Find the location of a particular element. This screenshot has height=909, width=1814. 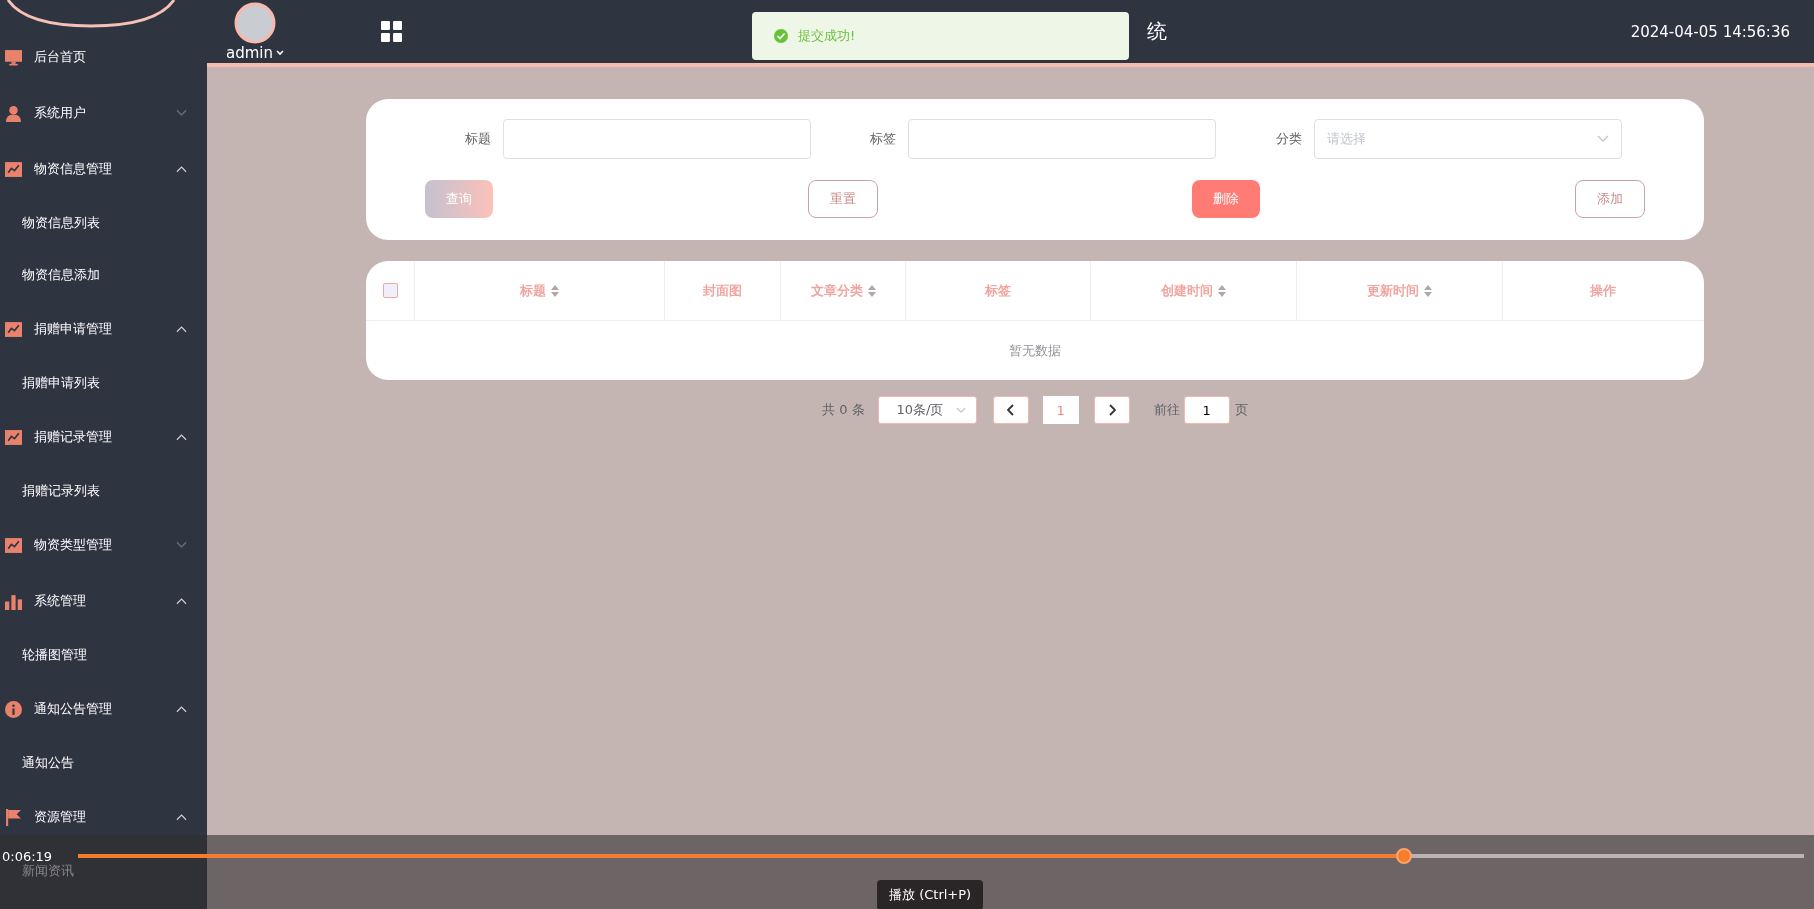

menu-item: 资源管理 is located at coordinates (103, 817).